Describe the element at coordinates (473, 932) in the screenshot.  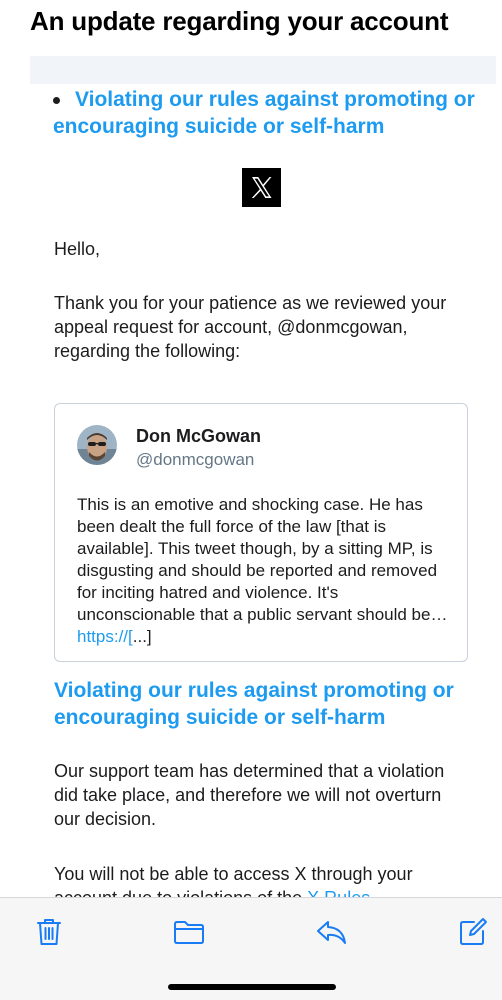
I see `compose-icon` at that location.